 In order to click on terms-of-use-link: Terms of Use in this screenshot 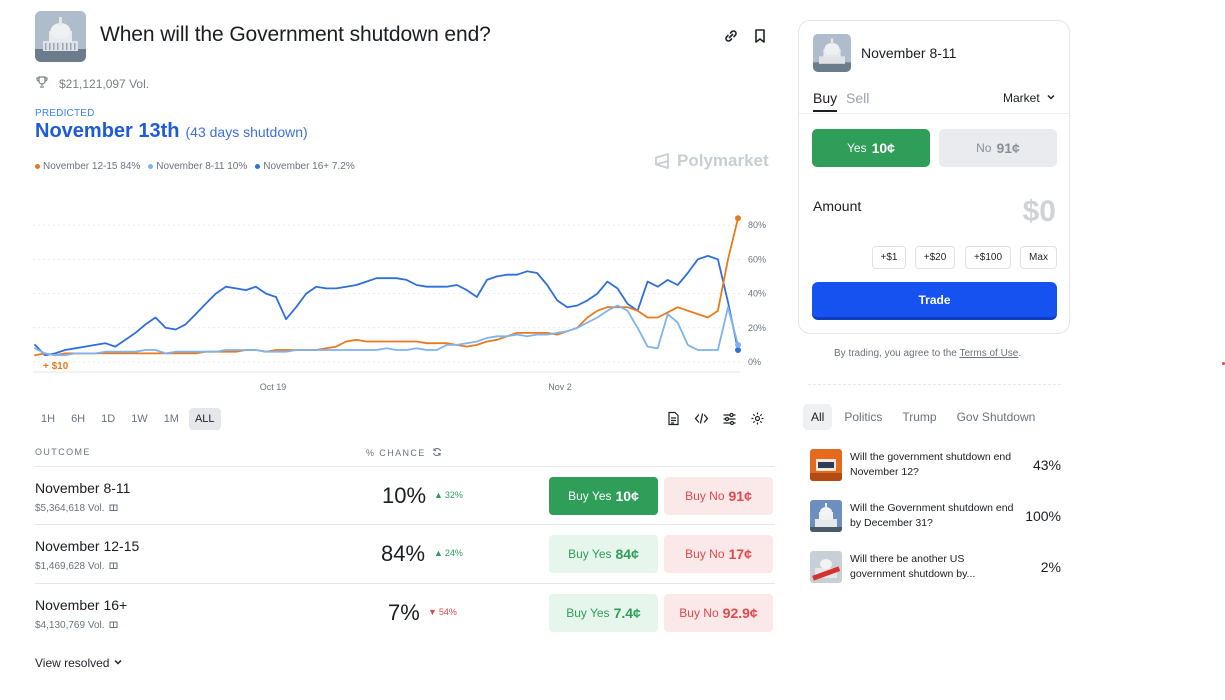, I will do `click(988, 353)`.